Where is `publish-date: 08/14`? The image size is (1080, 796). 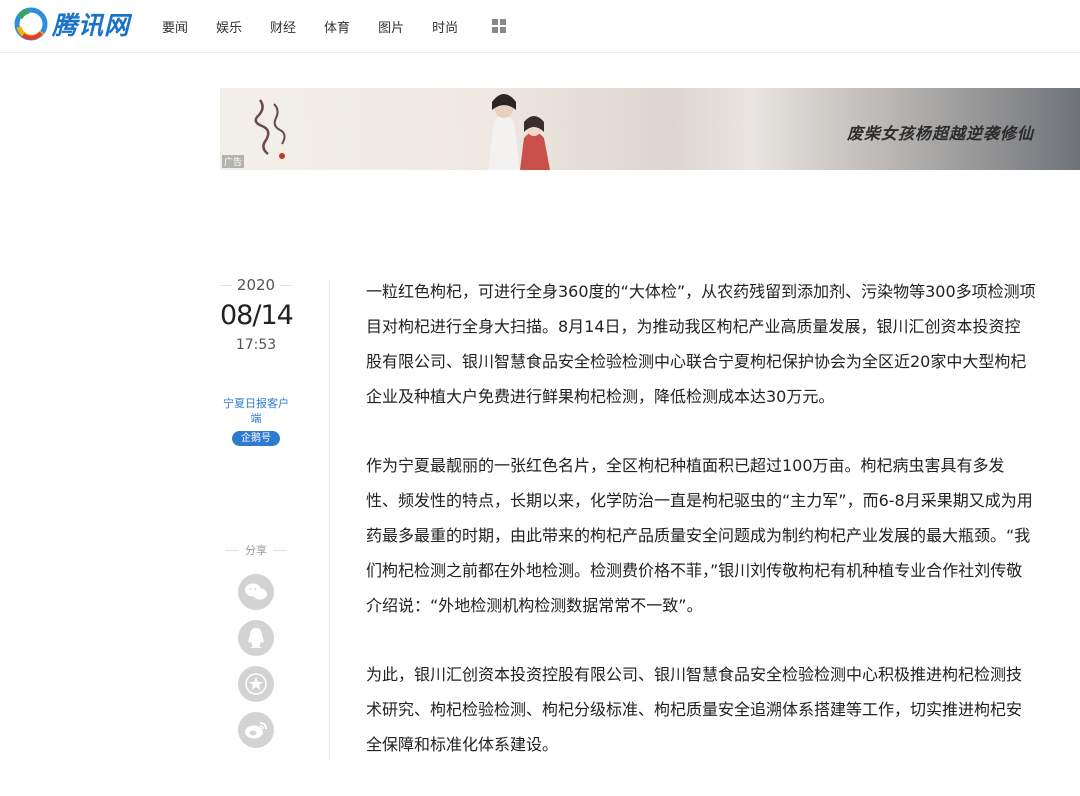 publish-date: 08/14 is located at coordinates (257, 315).